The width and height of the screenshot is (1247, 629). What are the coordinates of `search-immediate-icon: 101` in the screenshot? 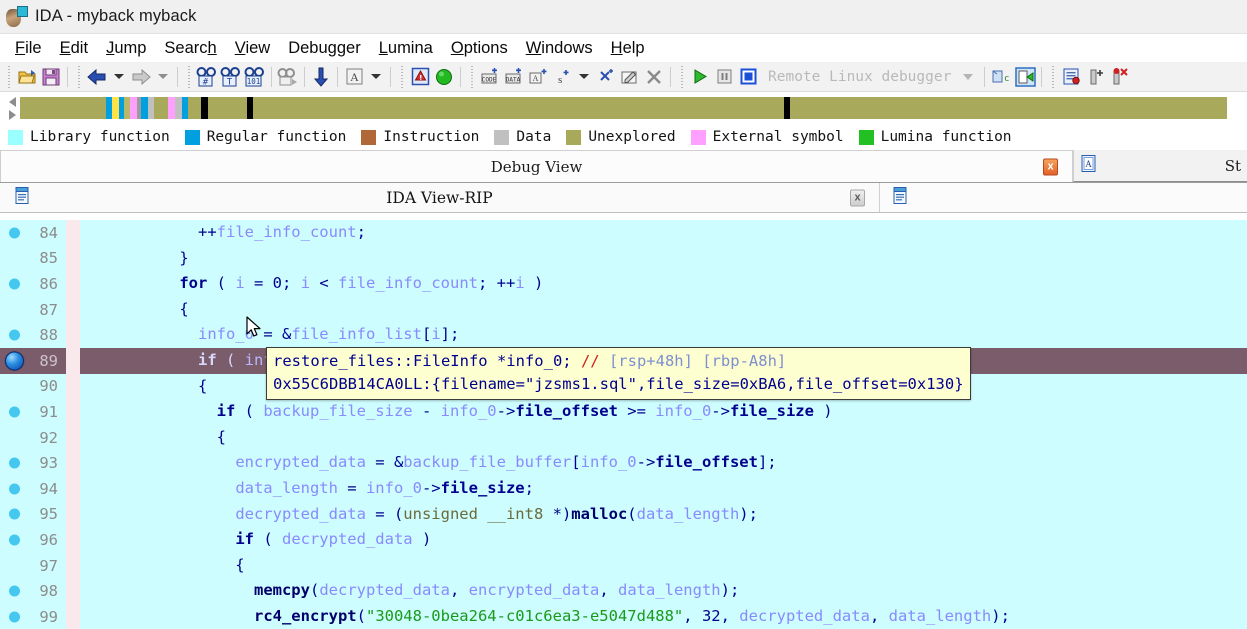 It's located at (255, 77).